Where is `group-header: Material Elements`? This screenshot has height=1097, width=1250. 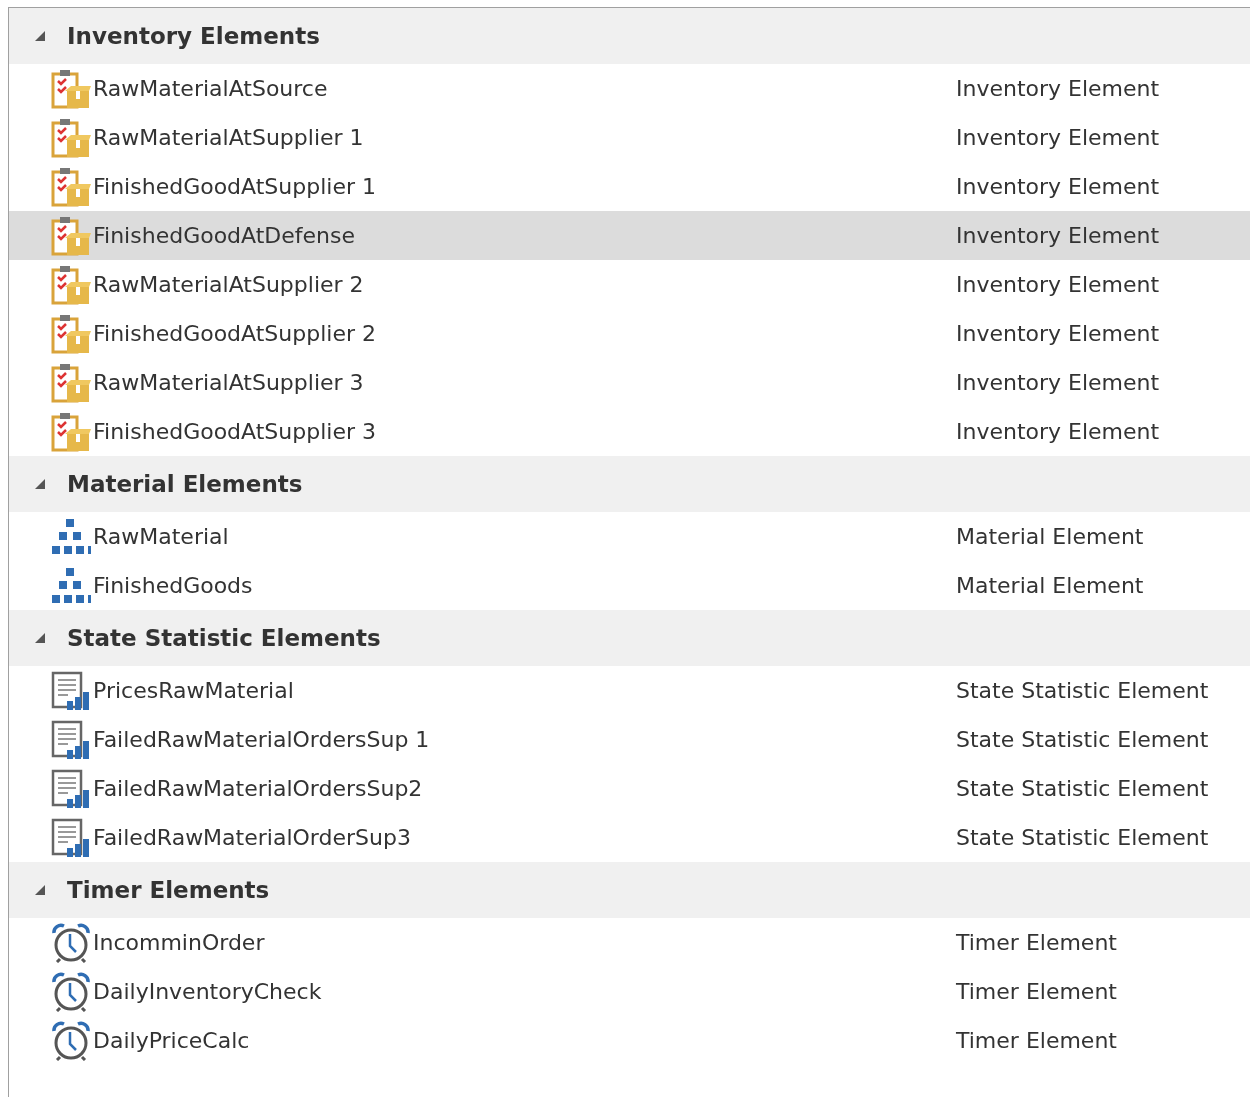 group-header: Material Elements is located at coordinates (629, 484).